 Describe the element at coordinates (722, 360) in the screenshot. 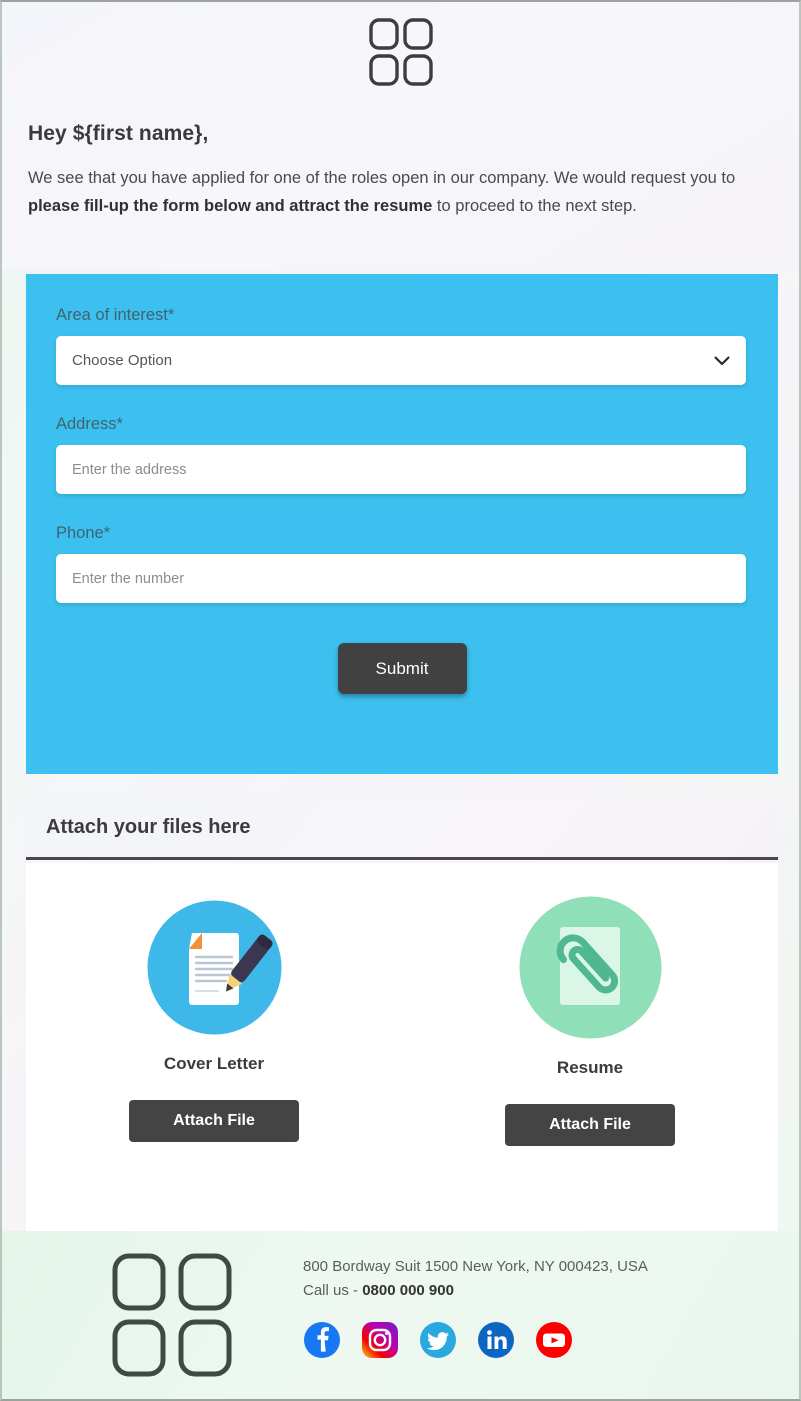

I see `chevron-down-icon` at that location.